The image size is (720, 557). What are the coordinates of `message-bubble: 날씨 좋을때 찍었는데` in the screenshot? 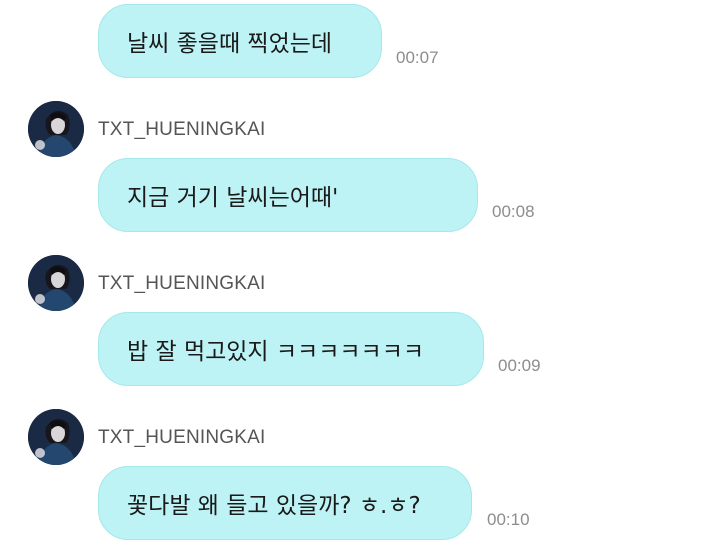 It's located at (240, 41).